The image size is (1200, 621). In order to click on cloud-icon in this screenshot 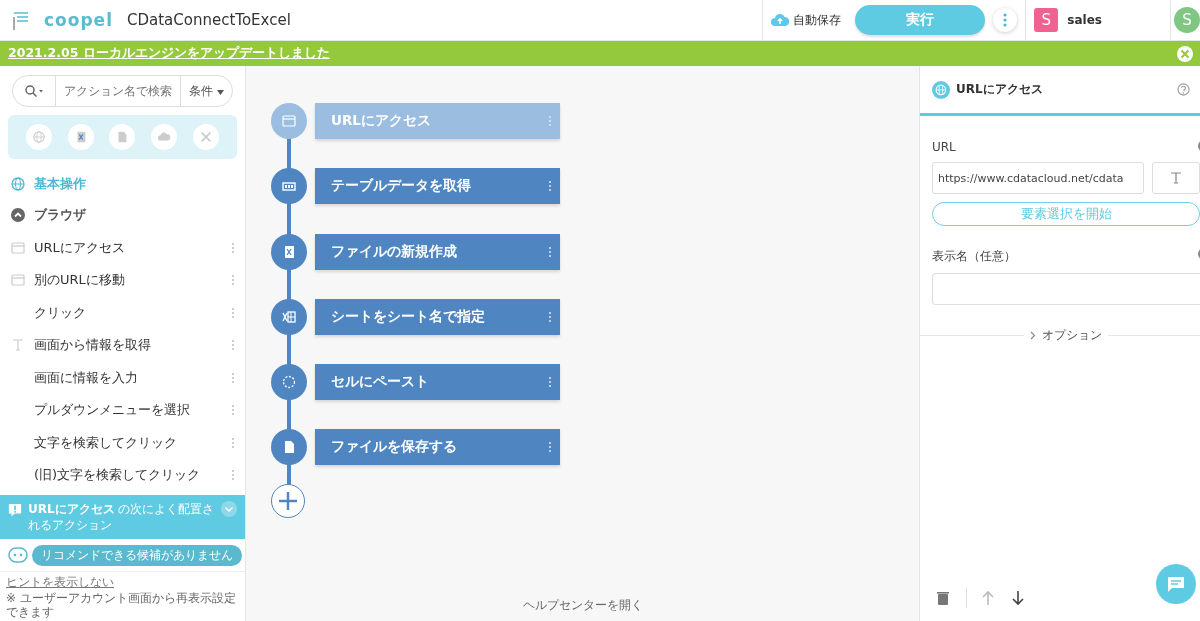, I will do `click(164, 137)`.